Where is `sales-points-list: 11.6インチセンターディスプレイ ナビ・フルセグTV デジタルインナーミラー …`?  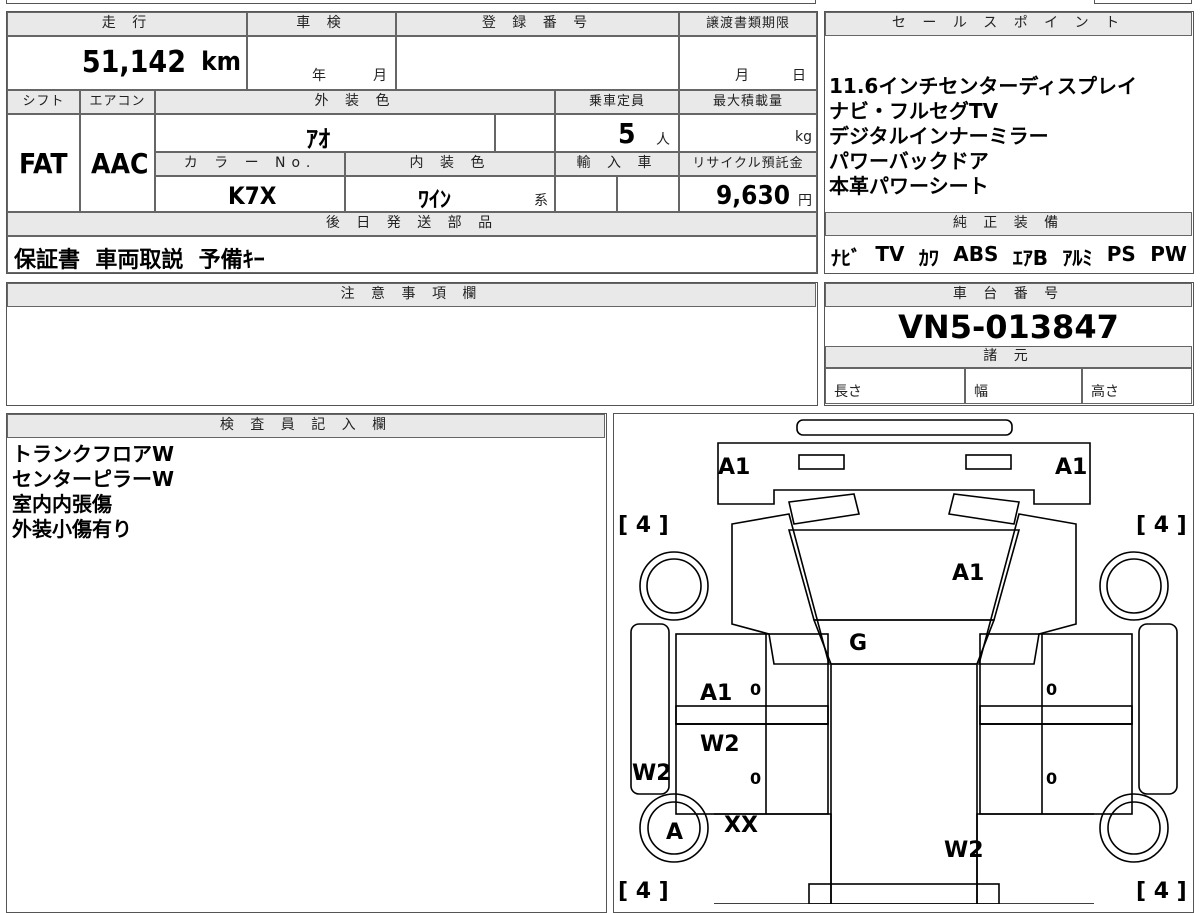 sales-points-list: 11.6インチセンターディスプレイ ナビ・フルセグTV デジタルインナーミラー … is located at coordinates (983, 136).